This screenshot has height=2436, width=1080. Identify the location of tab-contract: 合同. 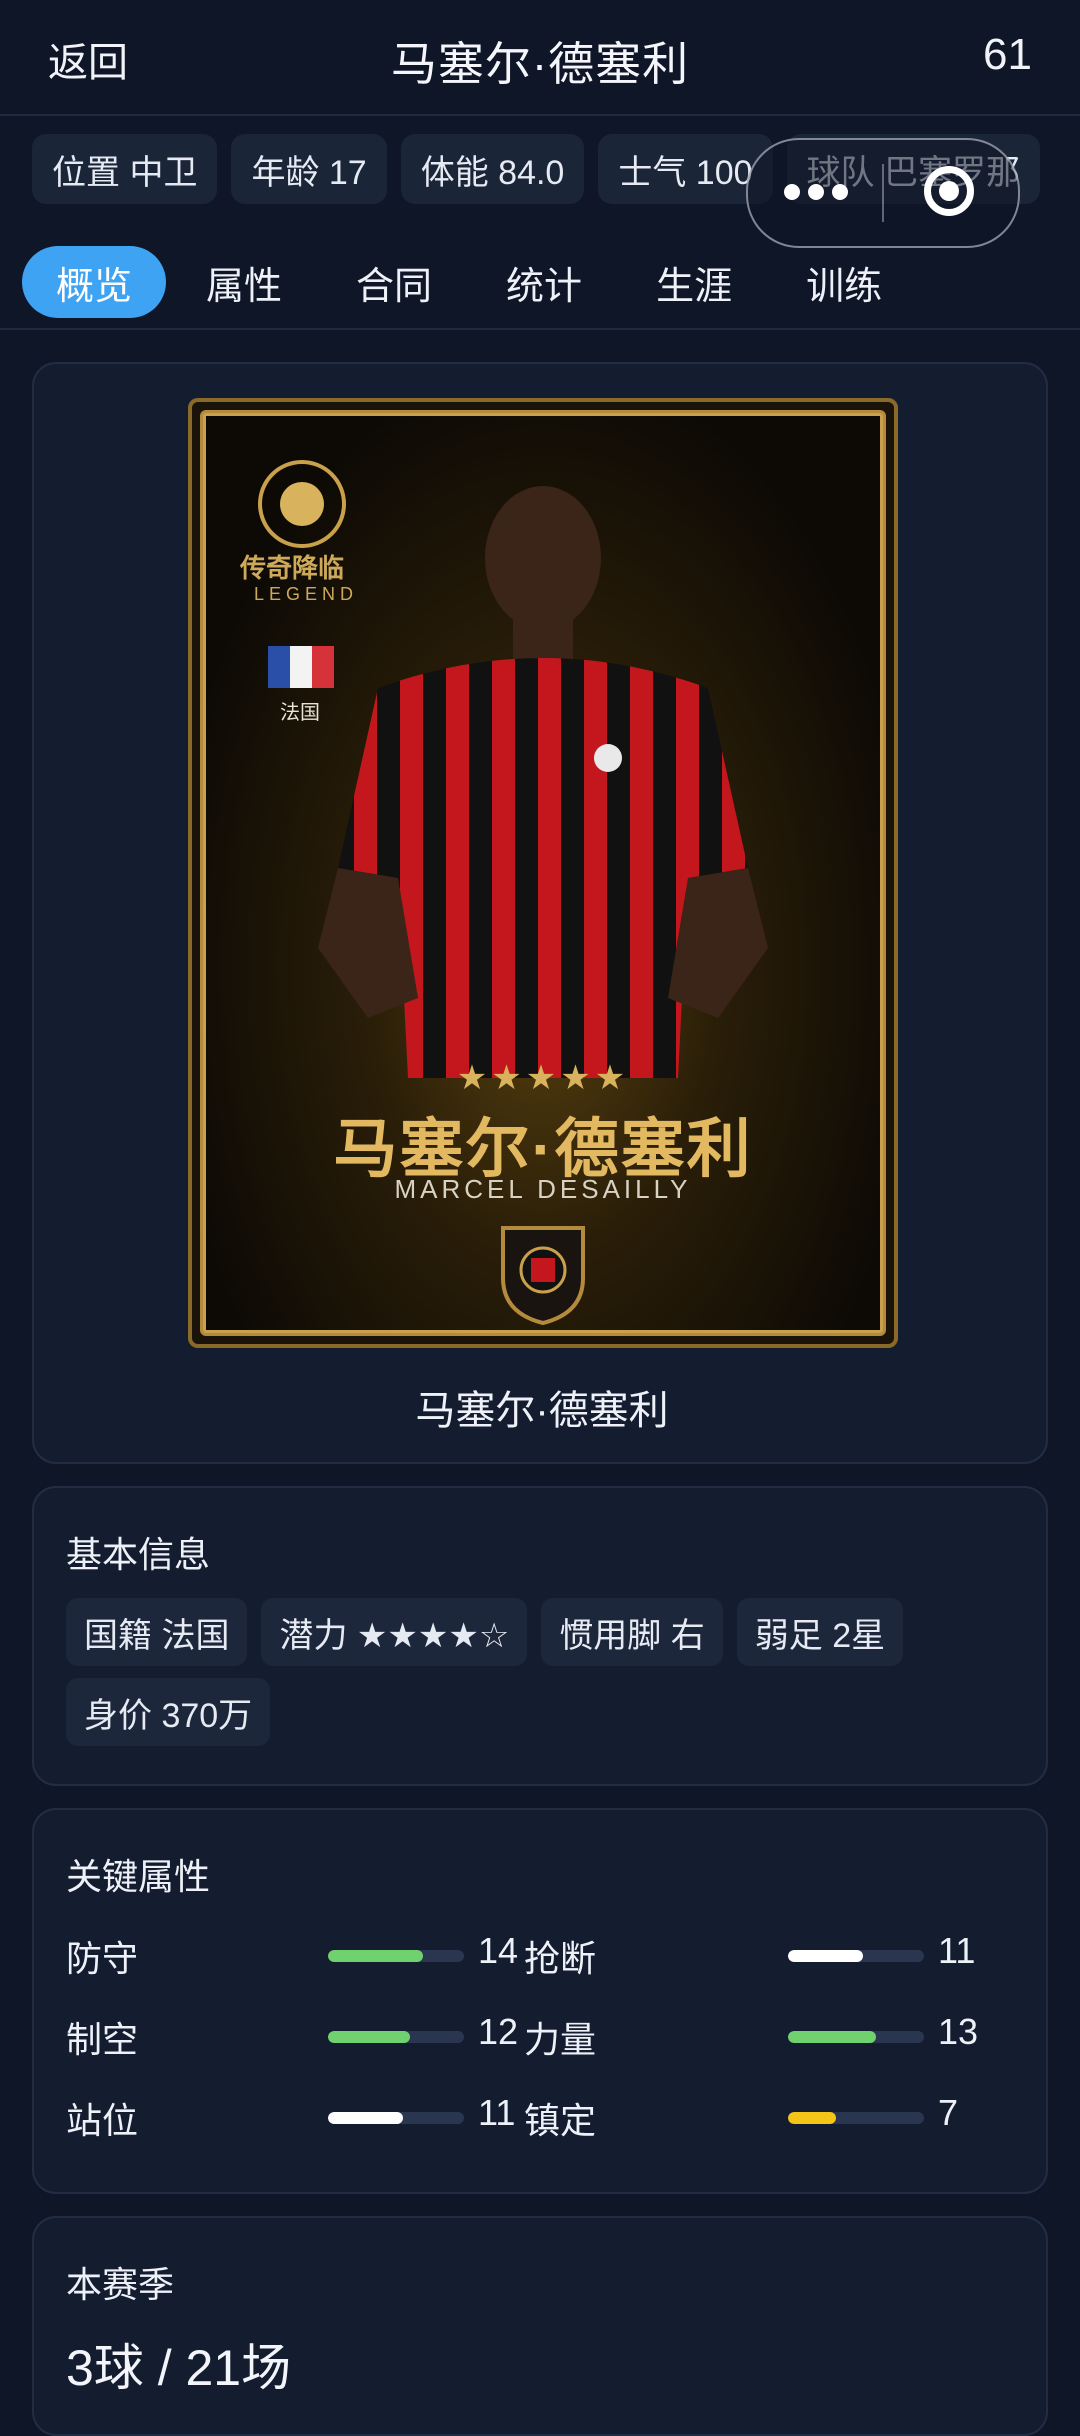
(394, 282).